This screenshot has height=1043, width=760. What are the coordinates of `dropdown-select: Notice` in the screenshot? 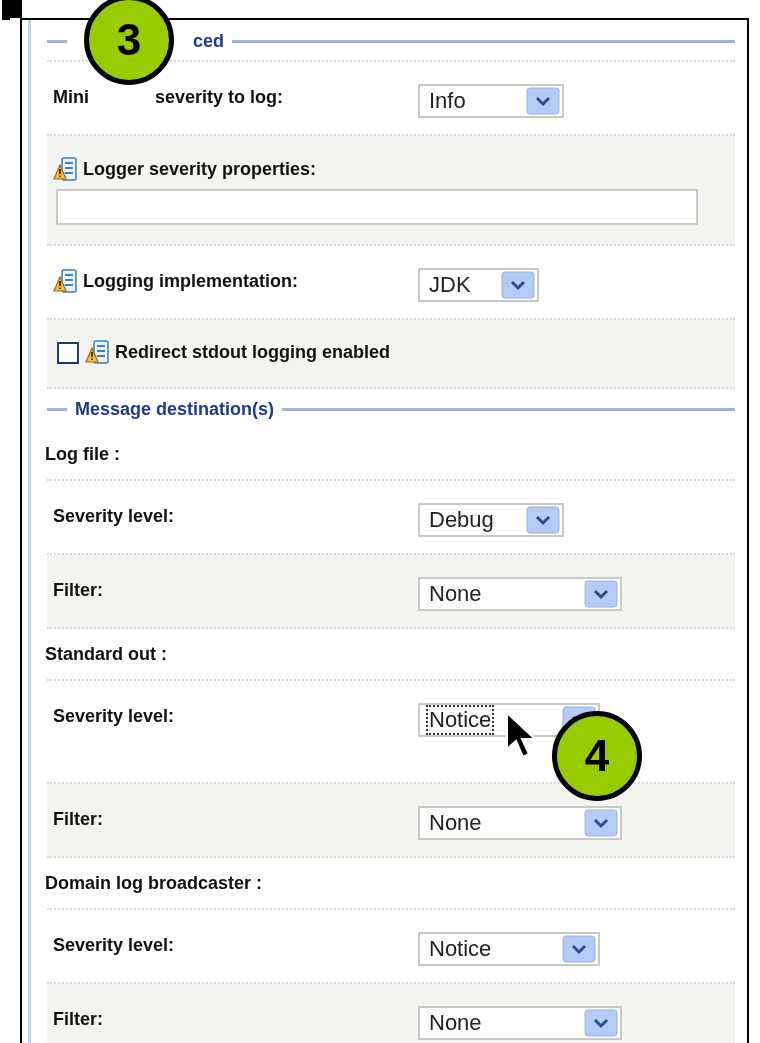 It's located at (509, 949).